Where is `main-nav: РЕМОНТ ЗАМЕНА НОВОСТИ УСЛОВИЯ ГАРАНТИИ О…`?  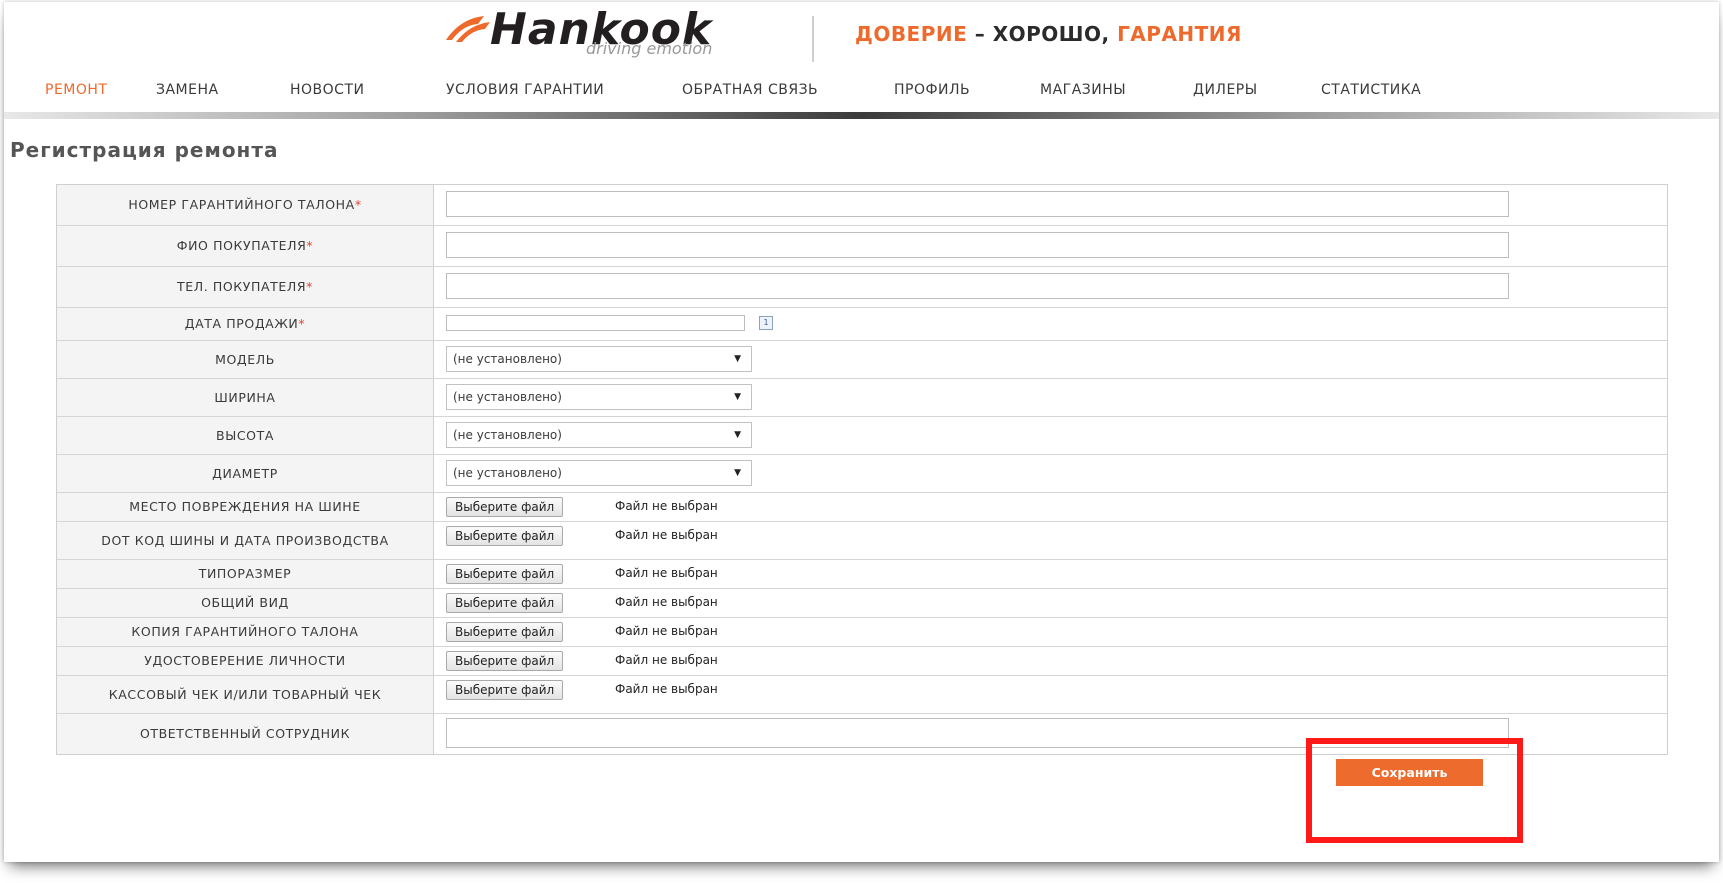 main-nav: РЕМОНТ ЗАМЕНА НОВОСТИ УСЛОВИЯ ГАРАНТИИ О… is located at coordinates (861, 95).